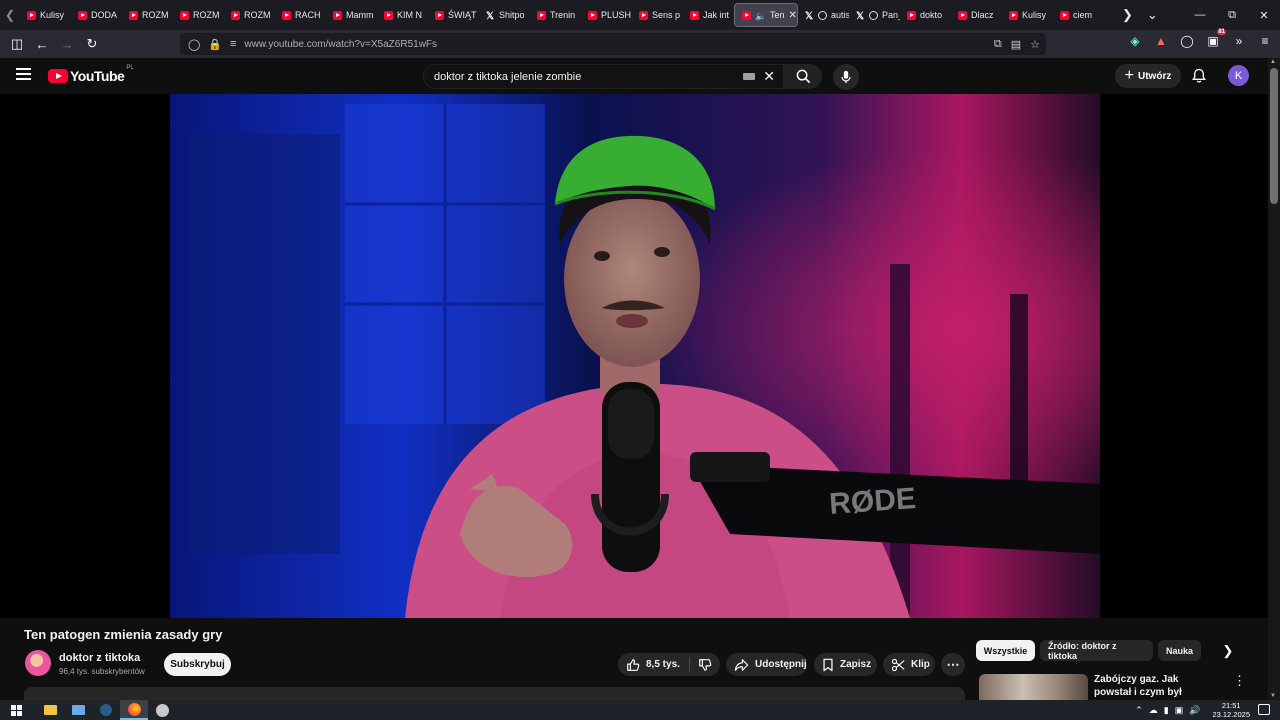 This screenshot has height=720, width=1280. Describe the element at coordinates (96, 15) in the screenshot. I see `browser-tab: DODA` at that location.